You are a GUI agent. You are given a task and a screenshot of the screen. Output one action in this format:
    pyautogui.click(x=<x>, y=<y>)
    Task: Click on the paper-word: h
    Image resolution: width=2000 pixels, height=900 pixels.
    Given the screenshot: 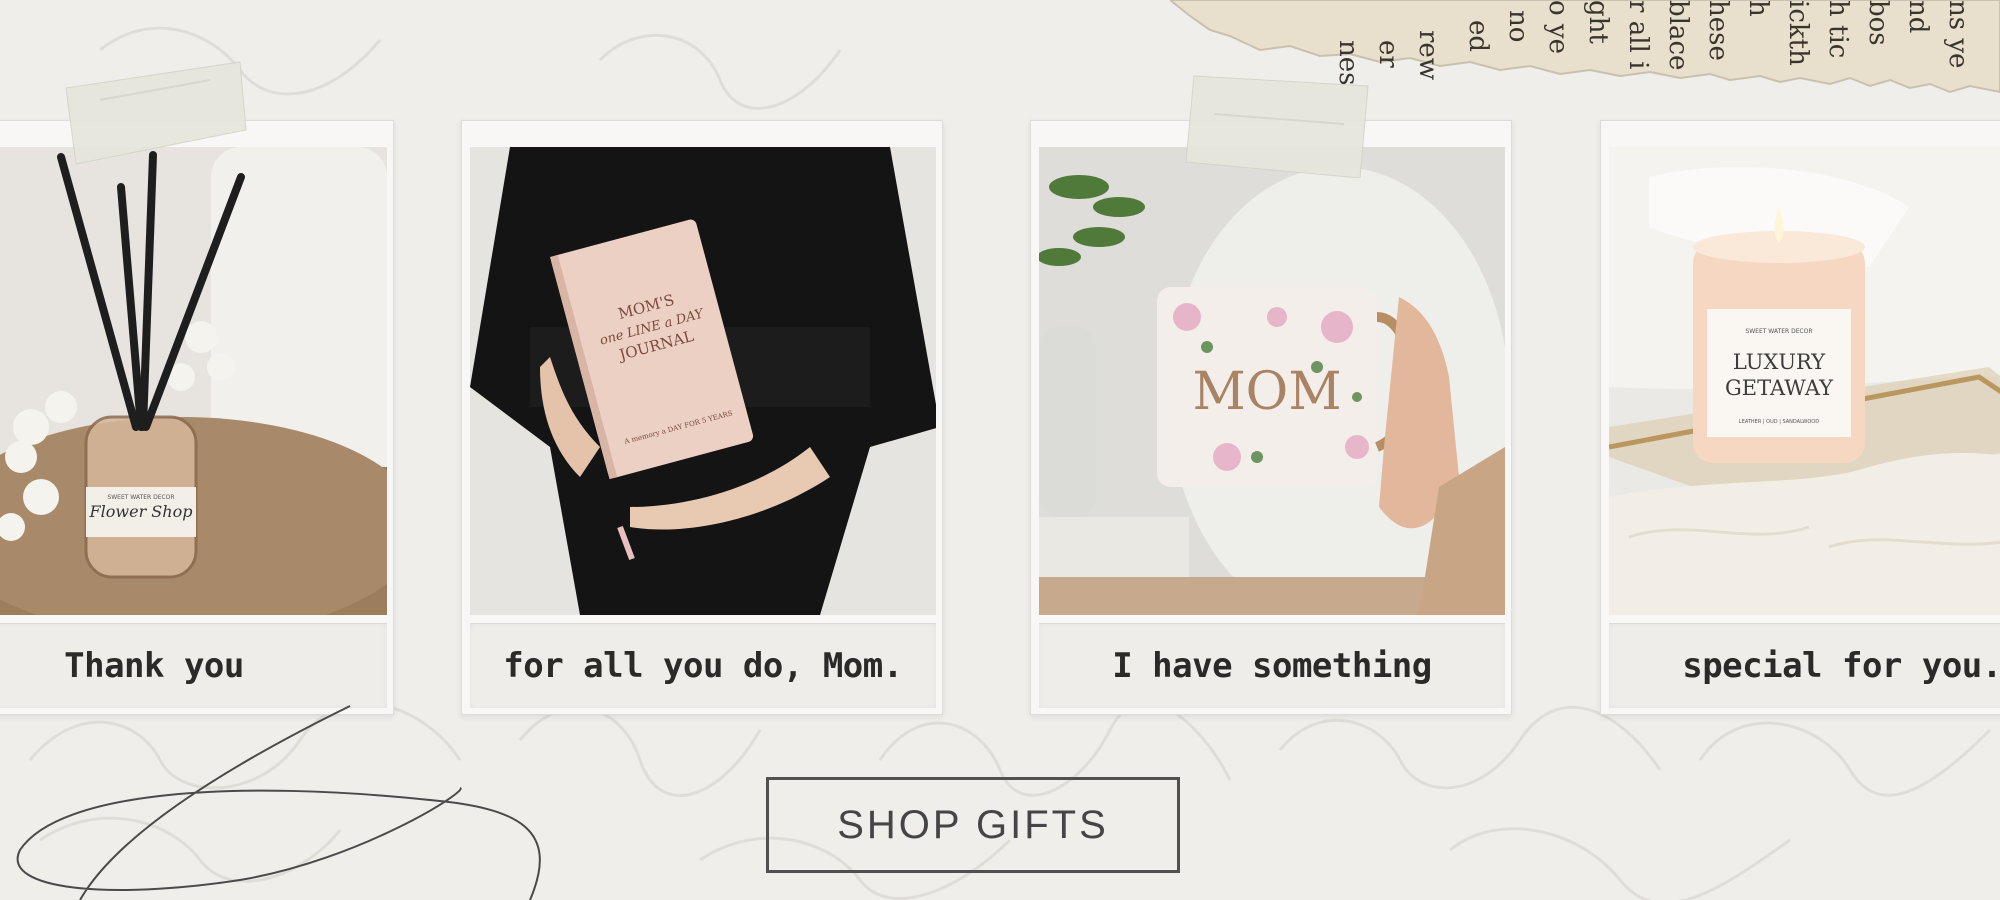 What is the action you would take?
    pyautogui.click(x=1758, y=8)
    